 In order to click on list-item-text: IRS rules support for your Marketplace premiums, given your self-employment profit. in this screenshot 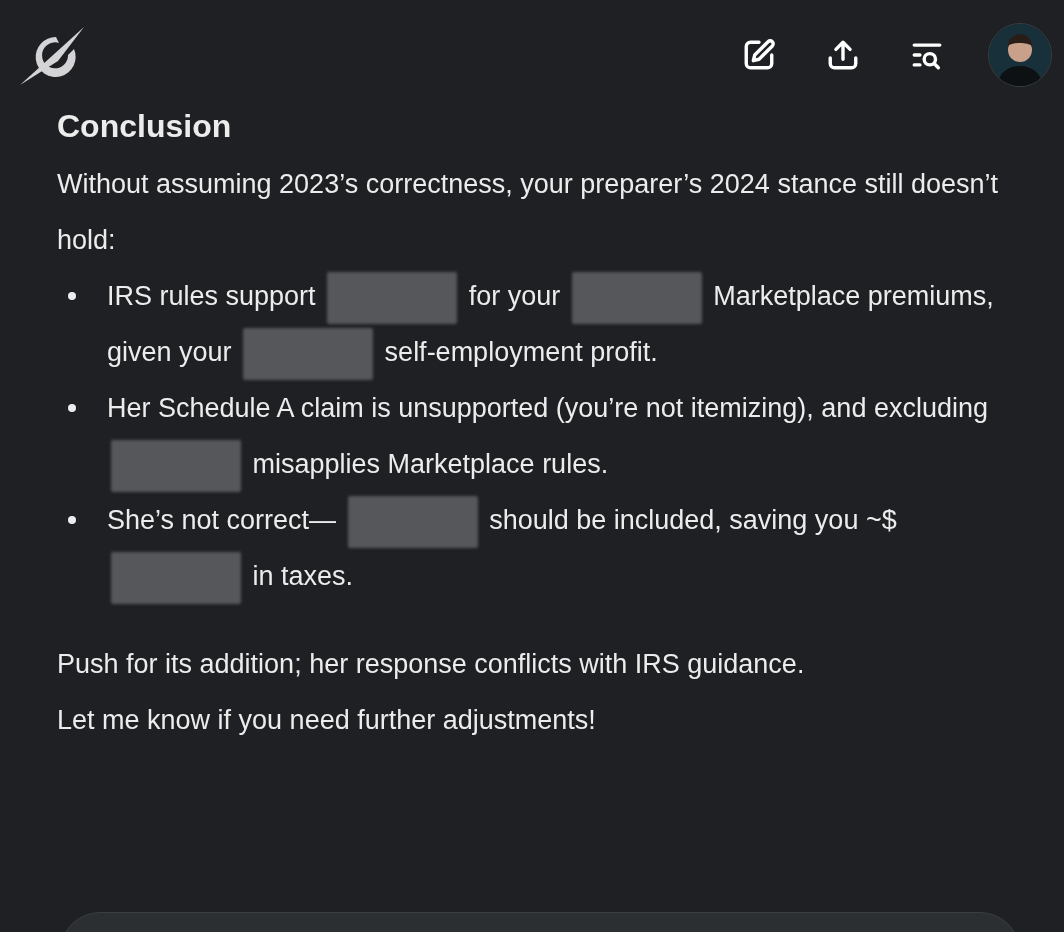, I will do `click(565, 324)`.